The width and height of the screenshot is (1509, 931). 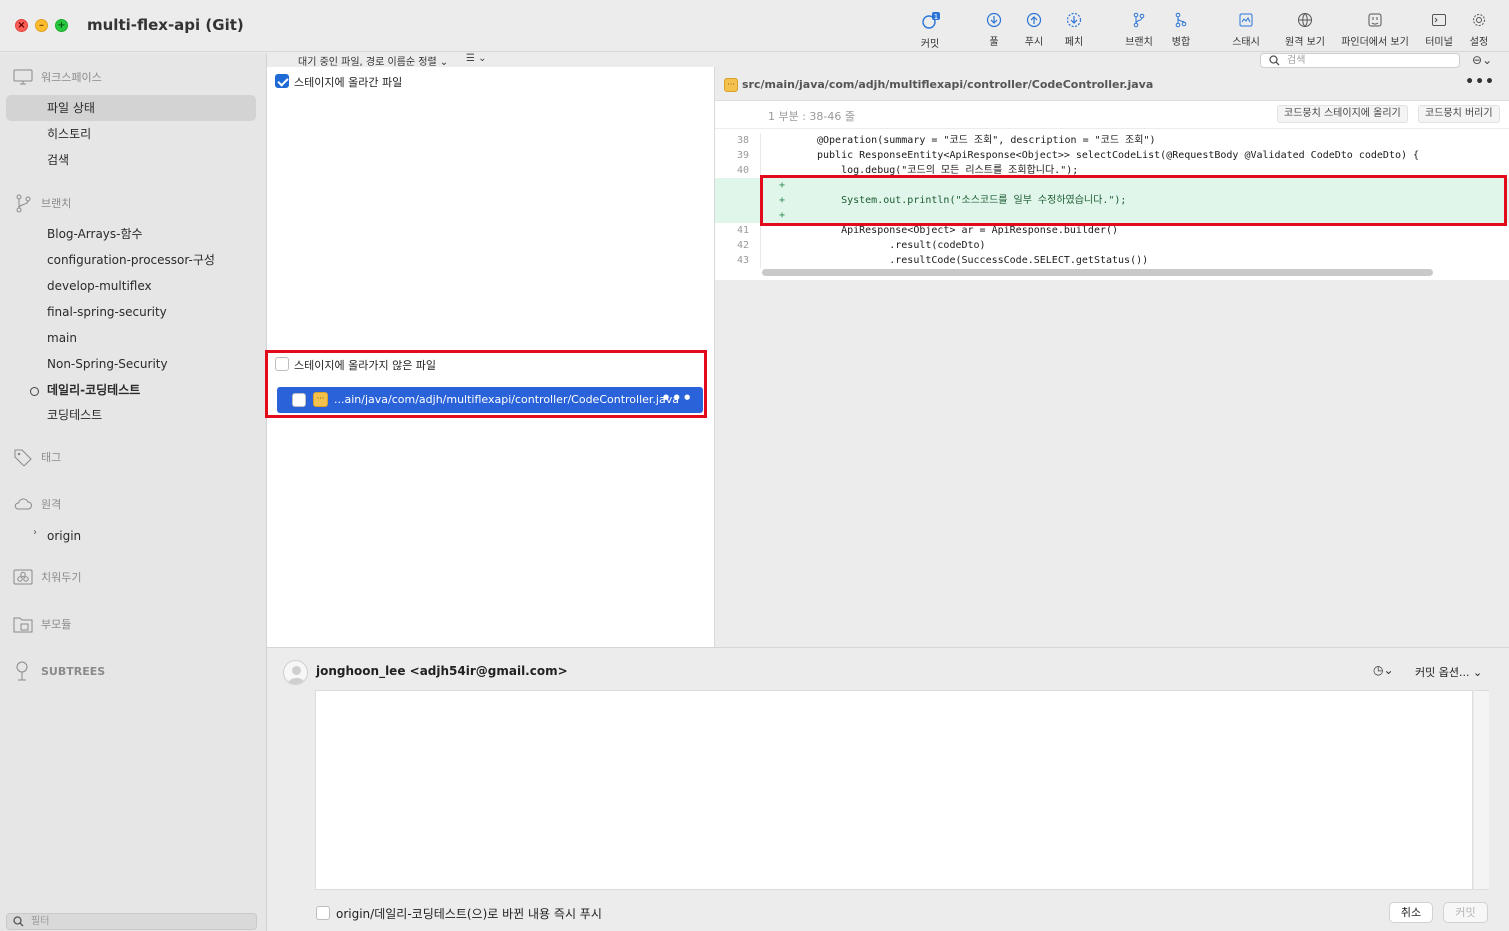 I want to click on chevron-right-icon: ›, so click(x=35, y=532).